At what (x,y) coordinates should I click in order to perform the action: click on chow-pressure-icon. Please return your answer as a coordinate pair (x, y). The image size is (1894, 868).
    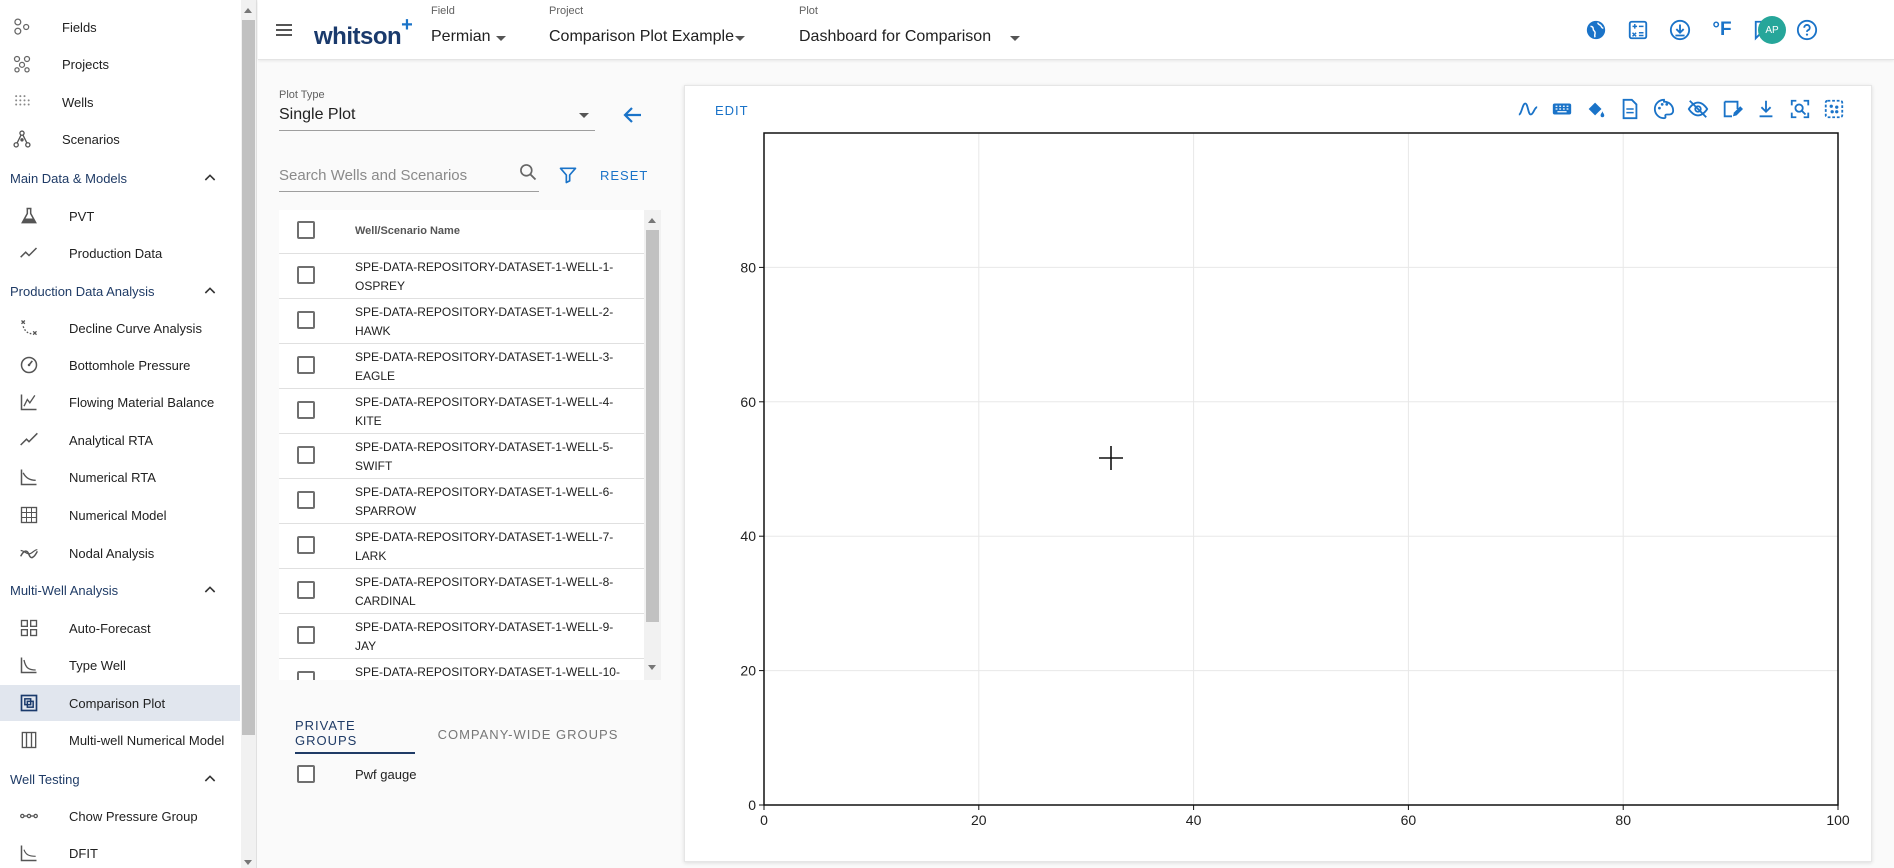
    Looking at the image, I should click on (29, 816).